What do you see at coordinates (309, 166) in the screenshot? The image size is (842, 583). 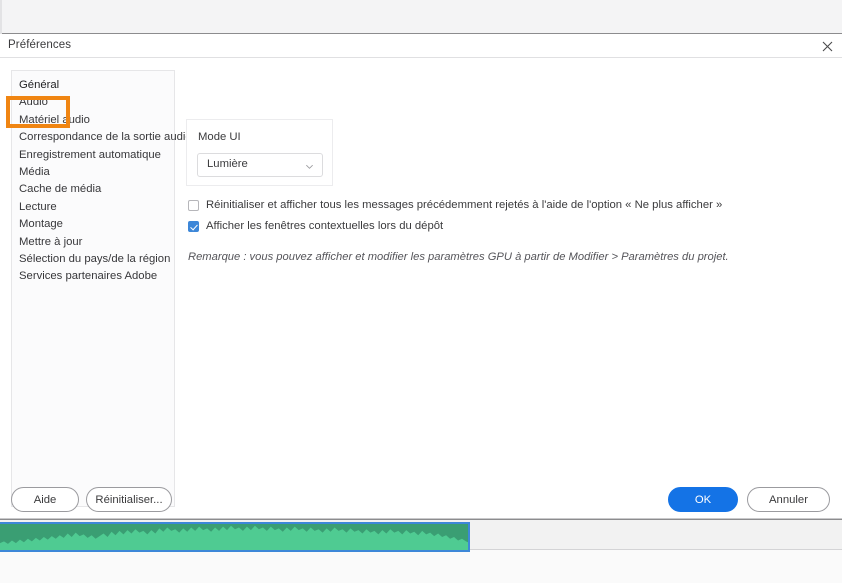 I see `chevron-down-icon` at bounding box center [309, 166].